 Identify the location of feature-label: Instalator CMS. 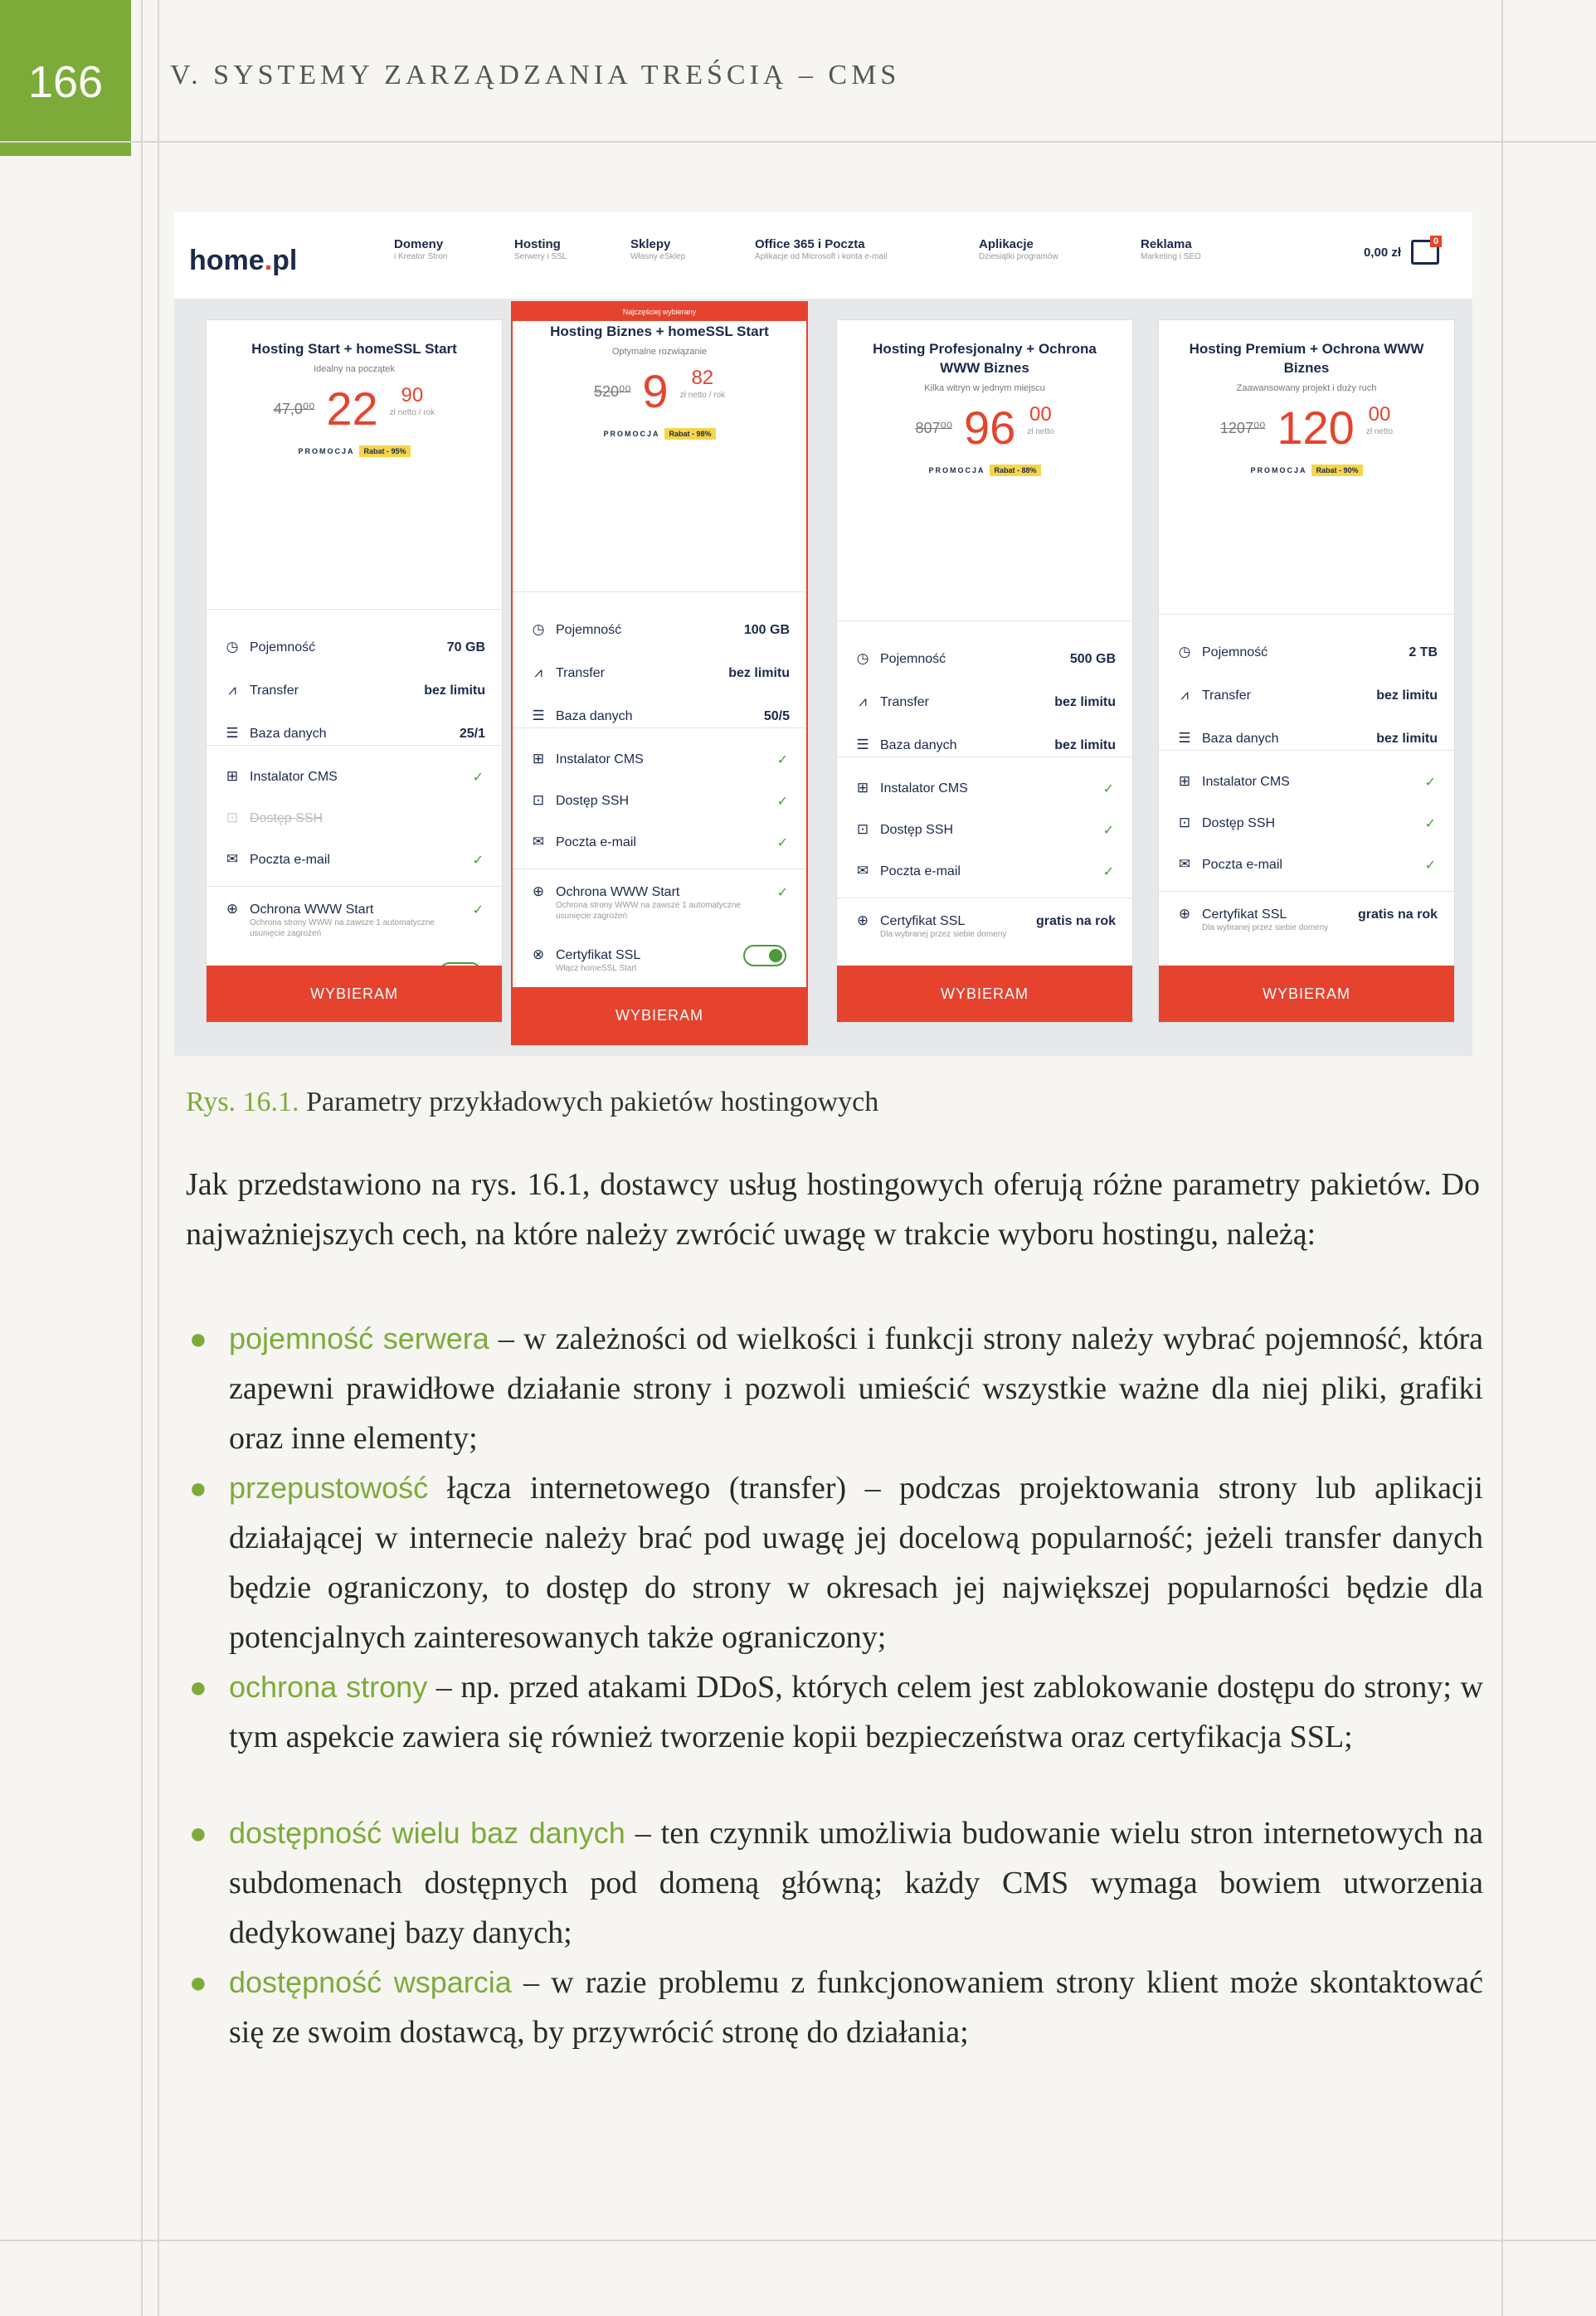
(1246, 782).